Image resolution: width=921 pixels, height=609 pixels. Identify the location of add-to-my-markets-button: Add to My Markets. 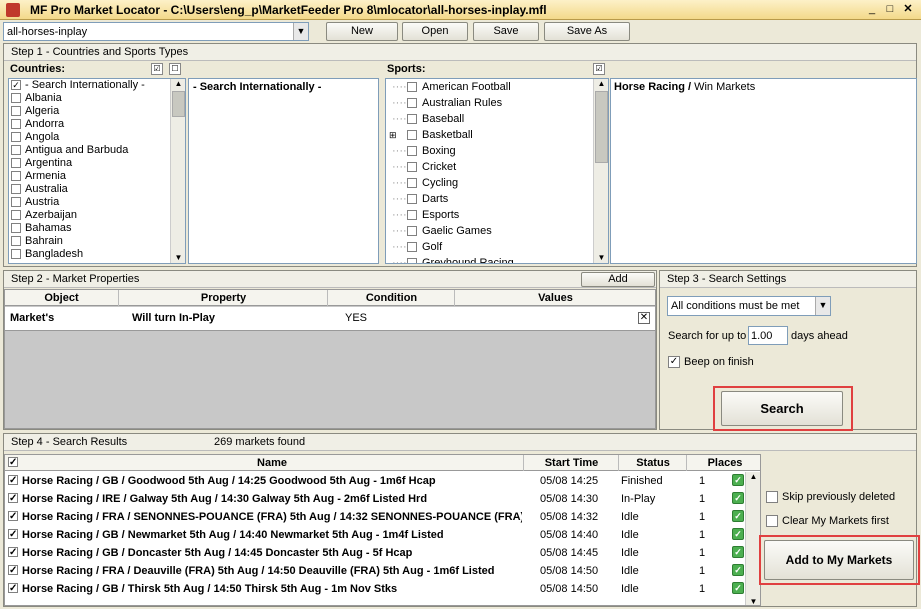
(839, 560).